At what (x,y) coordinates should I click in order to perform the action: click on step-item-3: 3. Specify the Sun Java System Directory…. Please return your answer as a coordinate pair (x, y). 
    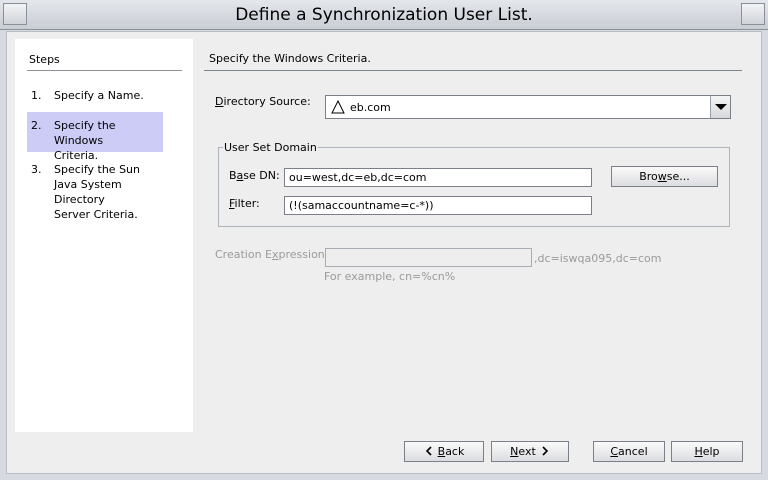
    Looking at the image, I should click on (95, 193).